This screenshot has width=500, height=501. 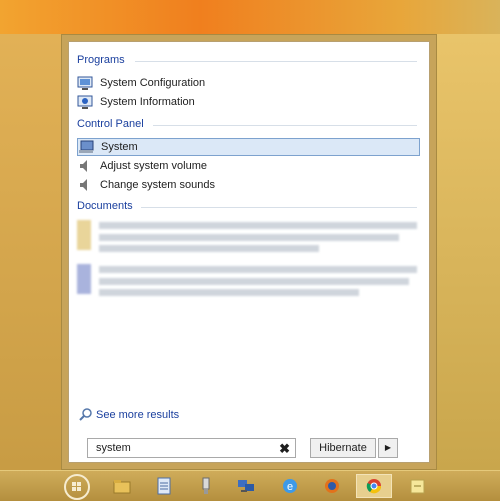 I want to click on svg-text: e, so click(x=290, y=487).